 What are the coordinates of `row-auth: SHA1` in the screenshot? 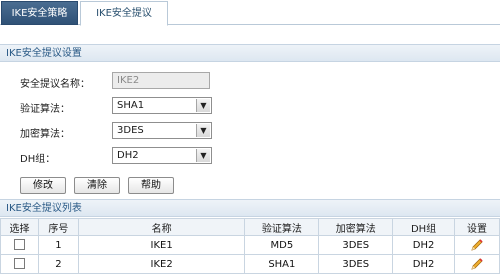 It's located at (282, 264).